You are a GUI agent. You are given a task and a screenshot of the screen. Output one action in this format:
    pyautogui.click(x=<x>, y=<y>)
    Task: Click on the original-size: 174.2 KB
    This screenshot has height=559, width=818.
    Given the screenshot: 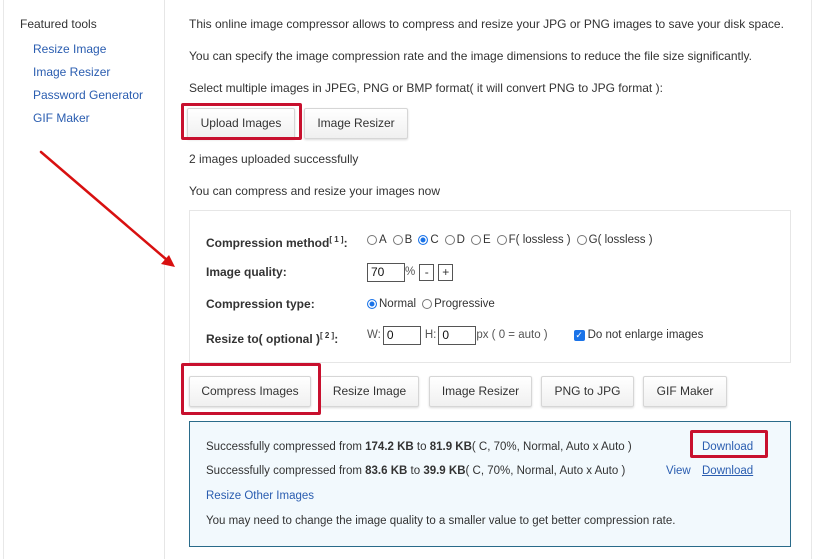 What is the action you would take?
    pyautogui.click(x=389, y=447)
    